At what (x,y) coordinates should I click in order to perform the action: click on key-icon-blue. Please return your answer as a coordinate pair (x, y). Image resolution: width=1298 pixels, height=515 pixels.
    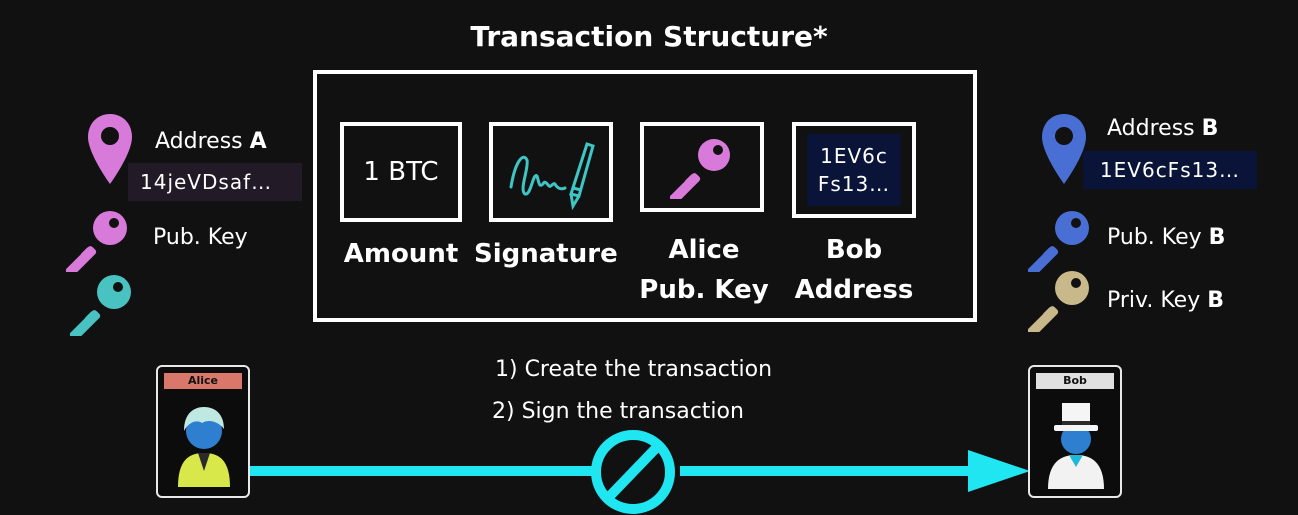
    Looking at the image, I should click on (1058, 241).